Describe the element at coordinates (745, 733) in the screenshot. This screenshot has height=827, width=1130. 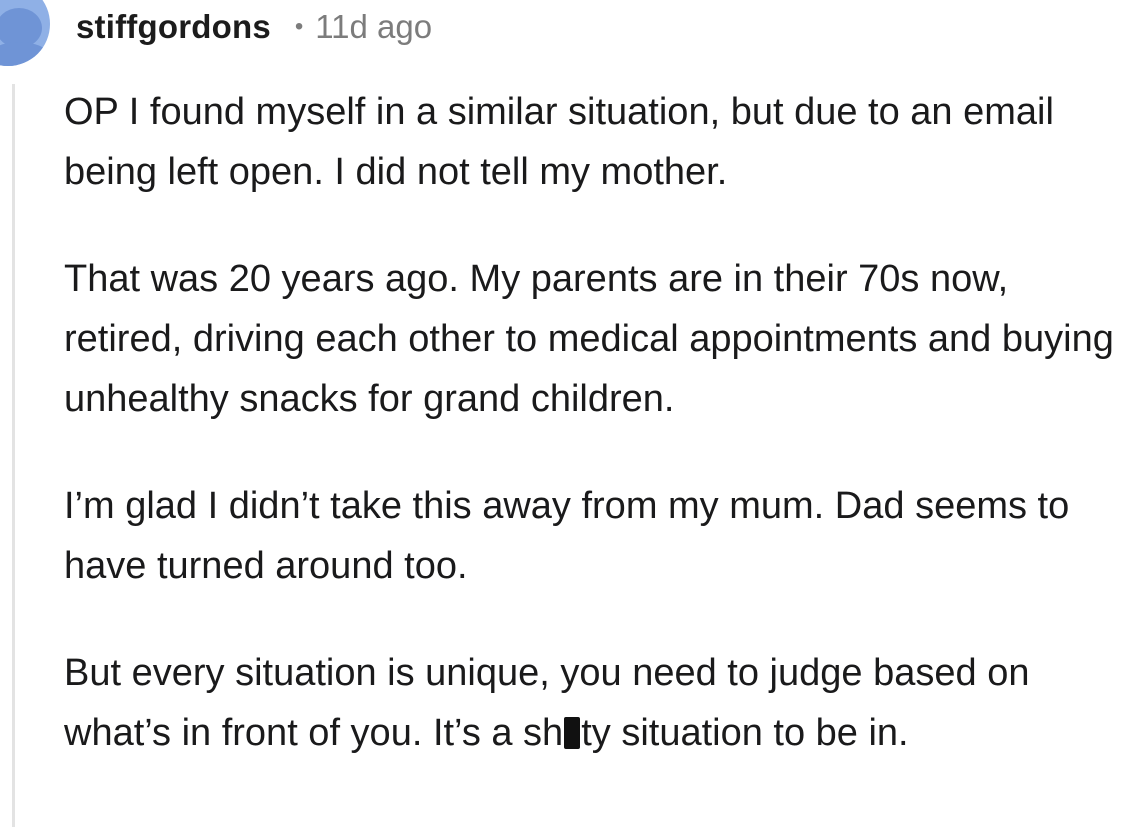
I see `paragraph-text-after-redaction: ty situation to be in.` at that location.